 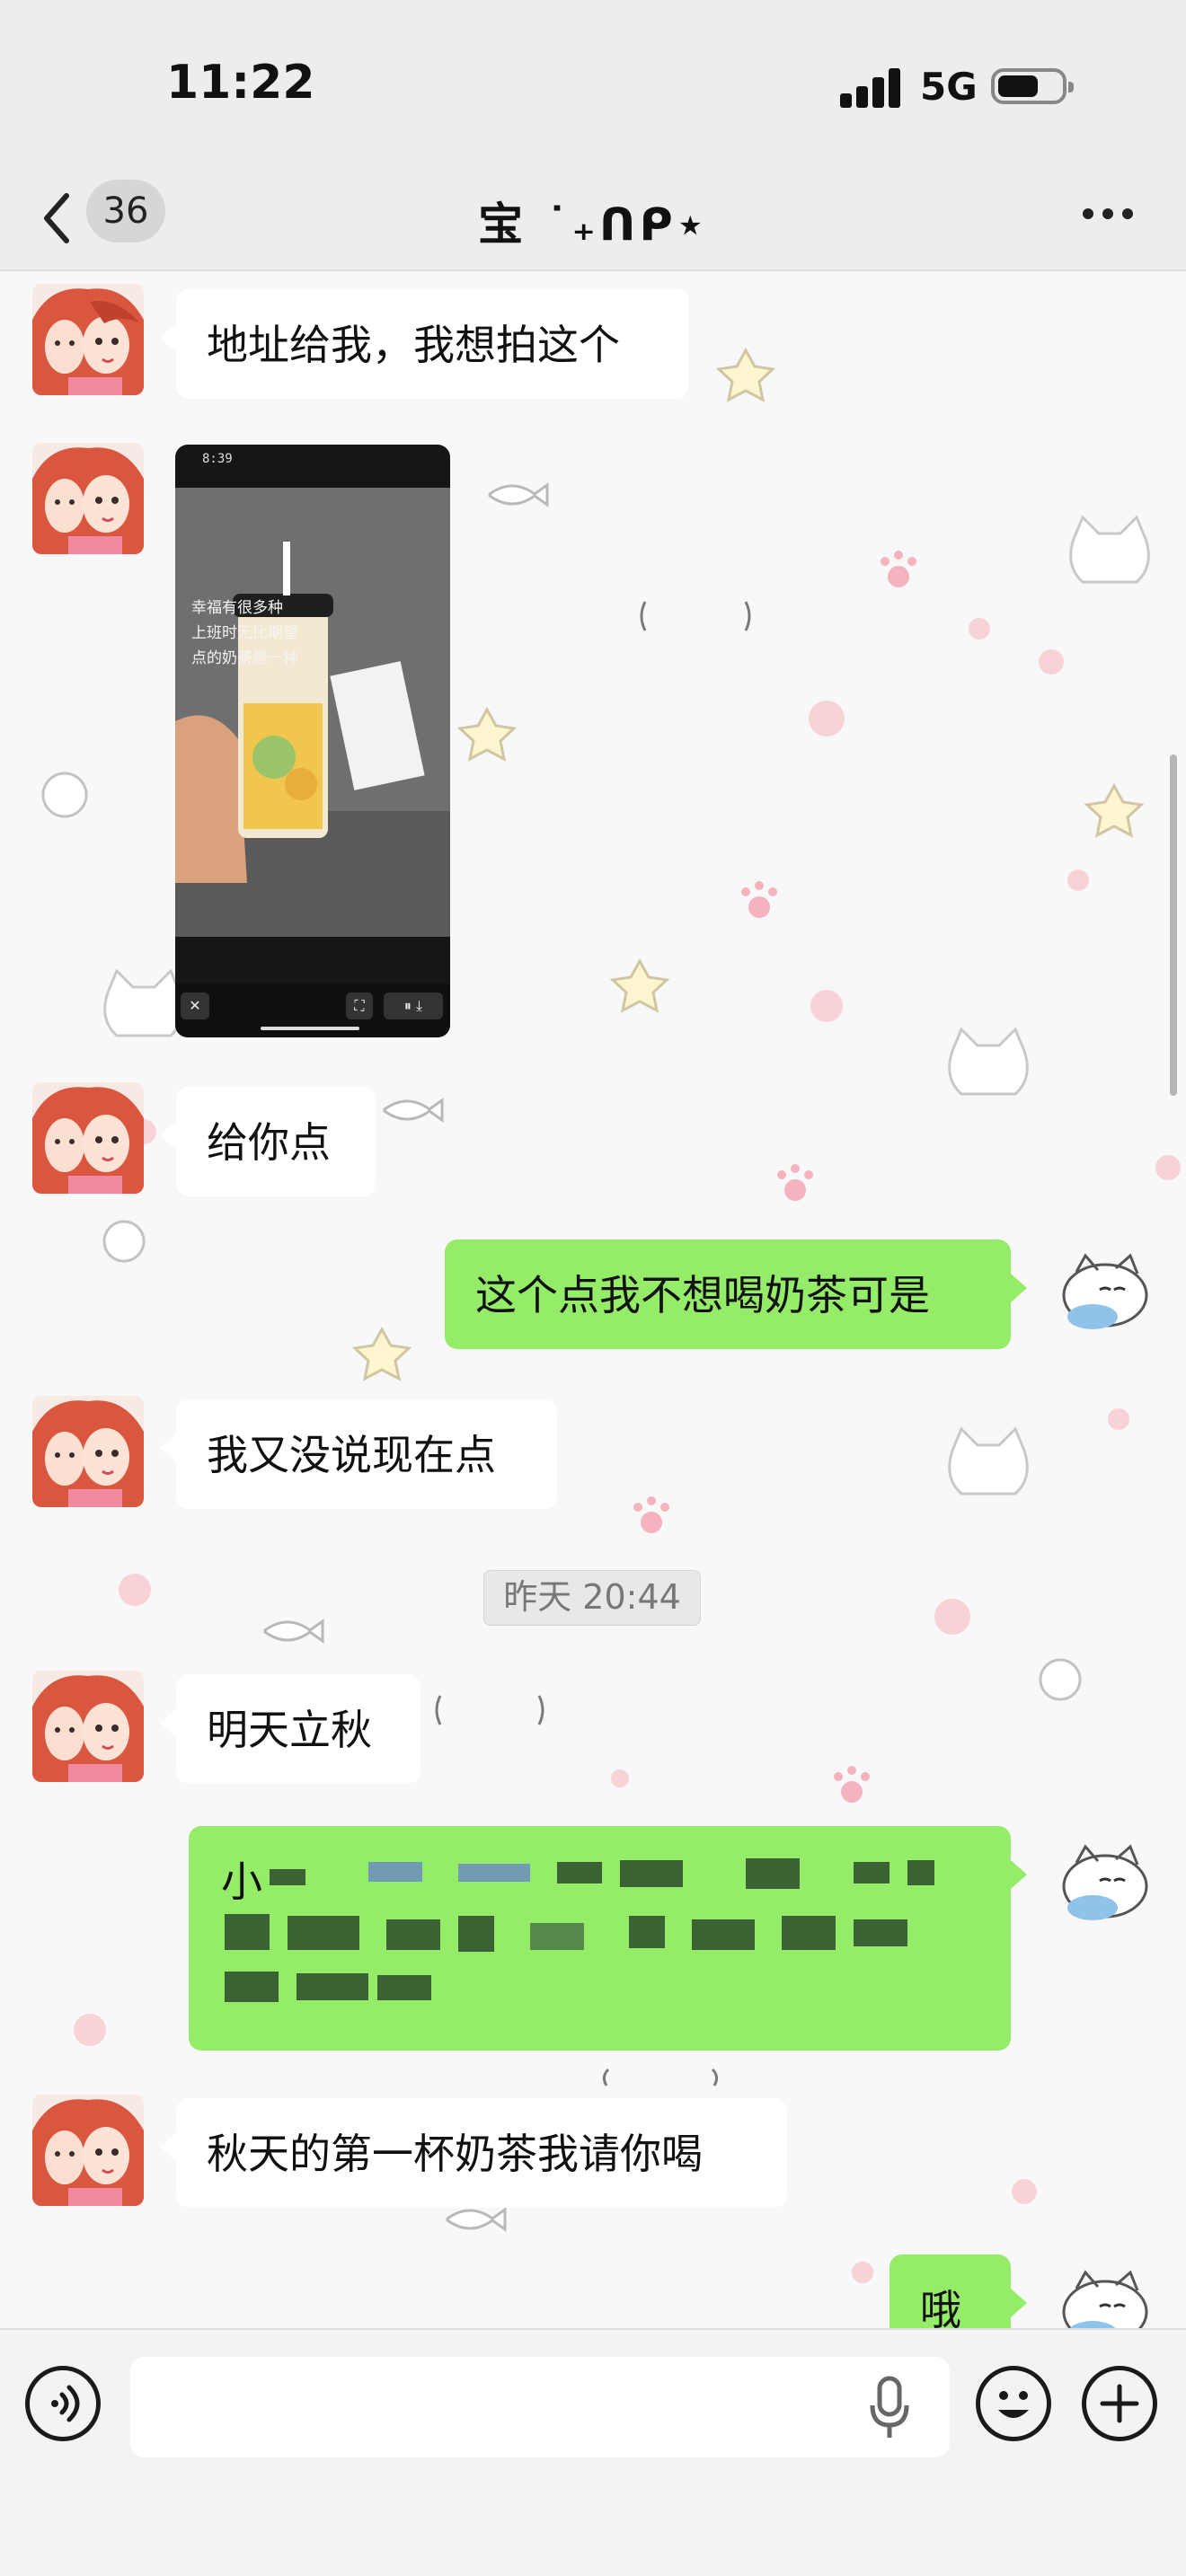 What do you see at coordinates (244, 633) in the screenshot?
I see `video-caption: 幸福有很多种 上班时无比期望 点的奶茶是一种` at bounding box center [244, 633].